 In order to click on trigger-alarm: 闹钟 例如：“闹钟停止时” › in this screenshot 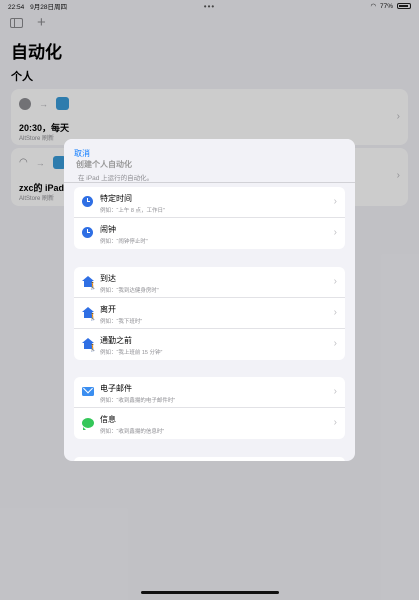, I will do `click(209, 233)`.